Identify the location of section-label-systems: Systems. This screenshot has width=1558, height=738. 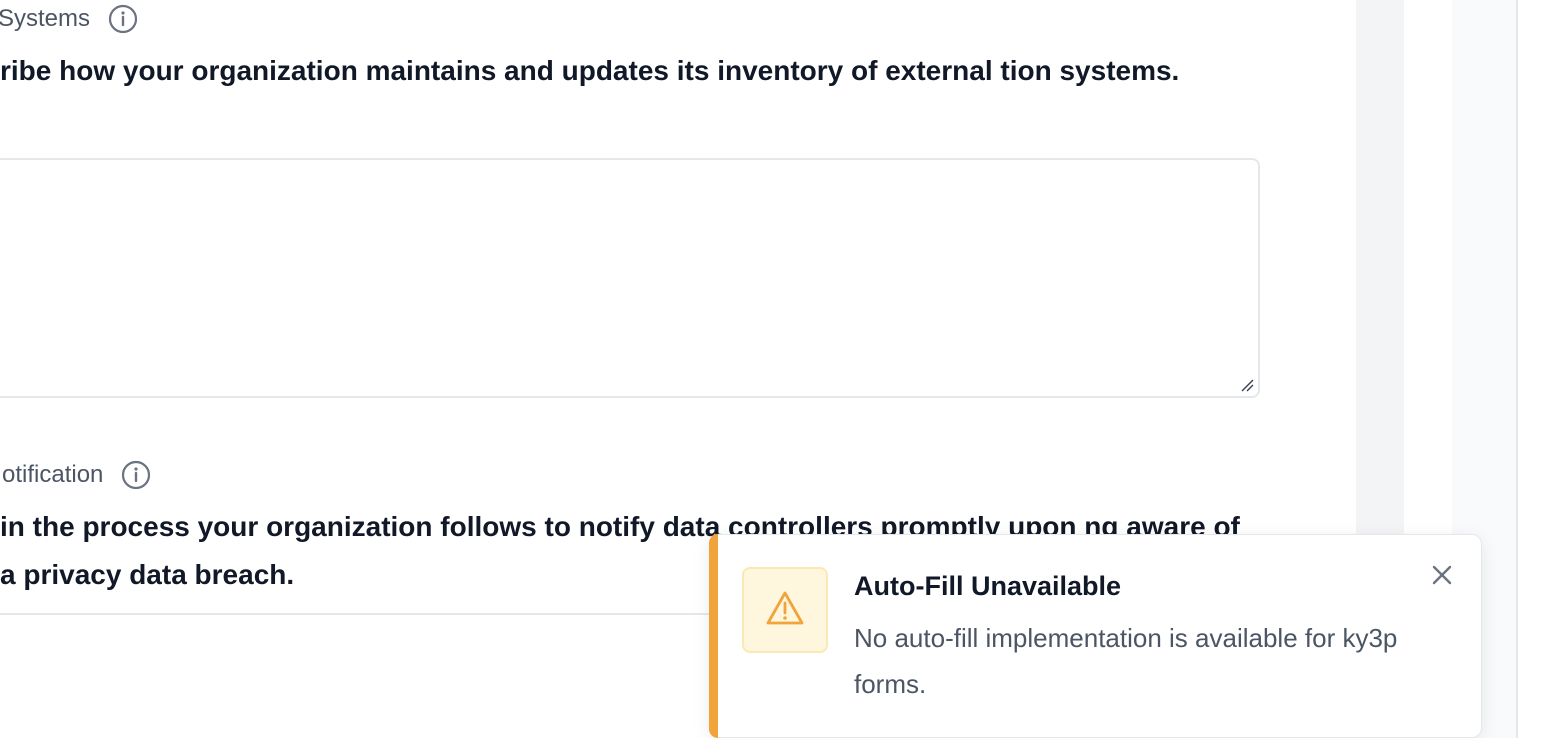
(69, 19).